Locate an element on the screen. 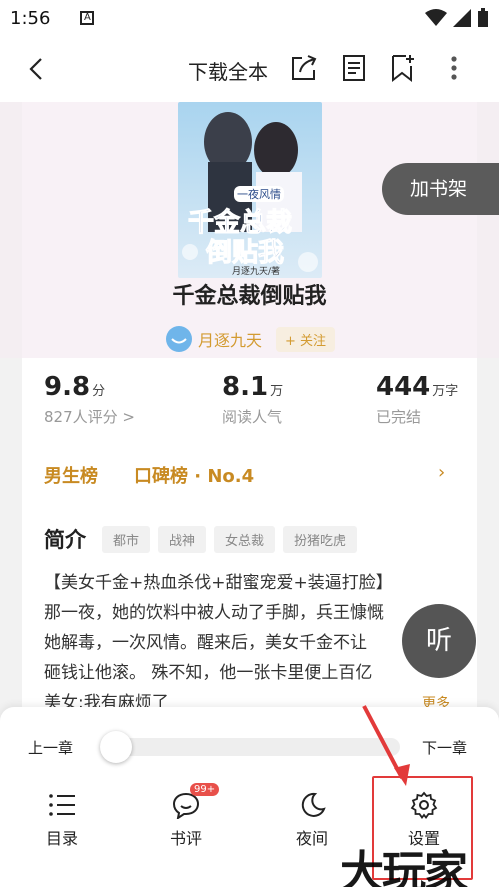 Image resolution: width=499 pixels, height=887 pixels. rating-count: 827人评分 > is located at coordinates (89, 417).